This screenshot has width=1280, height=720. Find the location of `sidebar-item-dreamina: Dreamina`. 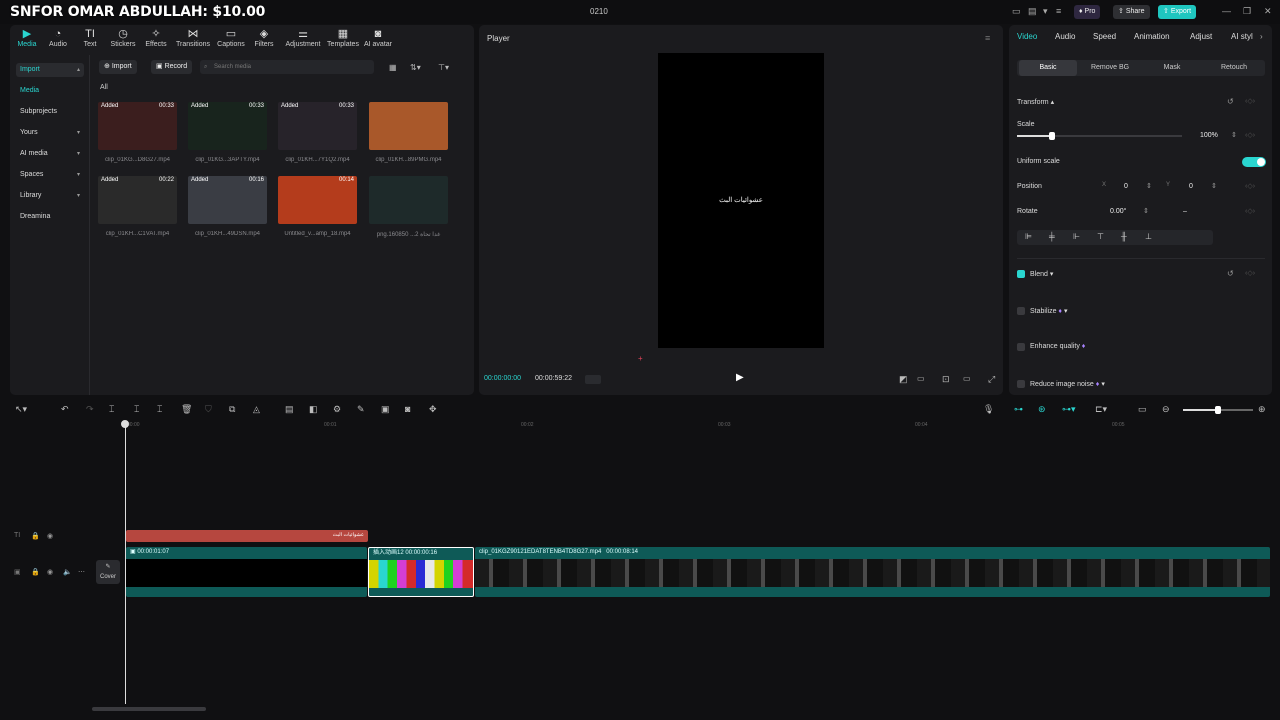

sidebar-item-dreamina: Dreamina is located at coordinates (50, 217).